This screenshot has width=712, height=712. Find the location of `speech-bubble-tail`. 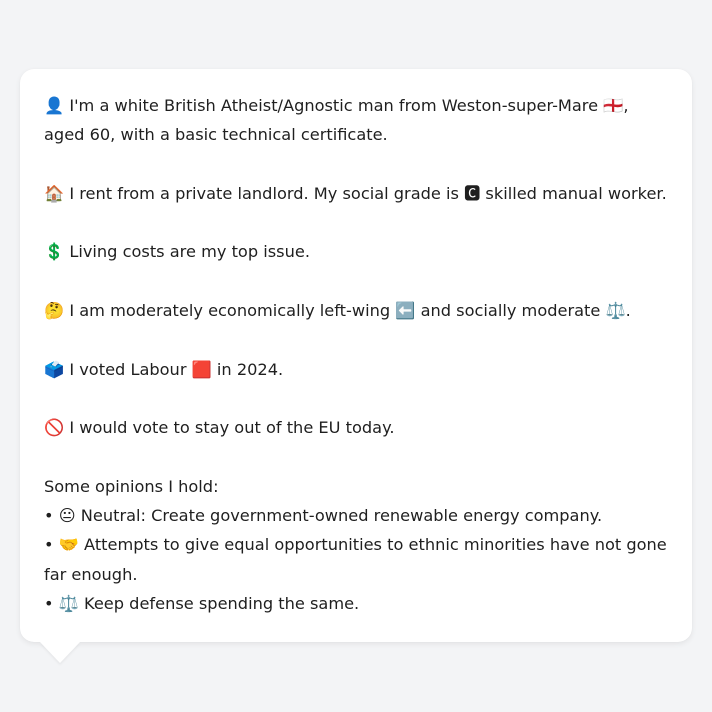

speech-bubble-tail is located at coordinates (60, 652).